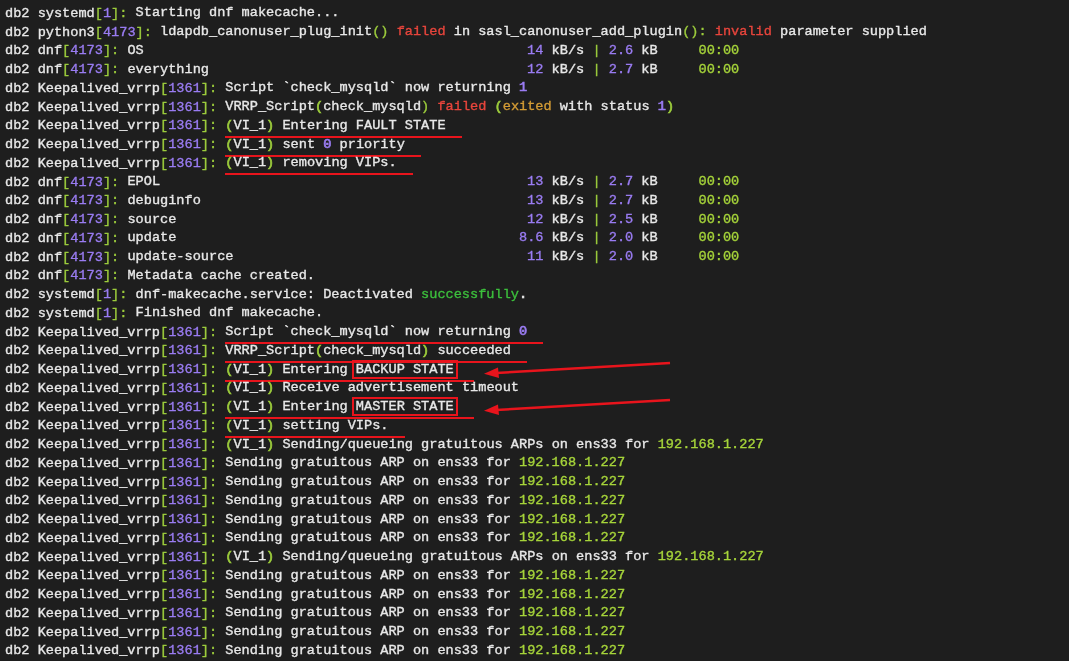 The image size is (1069, 661). What do you see at coordinates (350, 371) in the screenshot?
I see `log-message: (VI_1) Entering BACKUP STATE` at bounding box center [350, 371].